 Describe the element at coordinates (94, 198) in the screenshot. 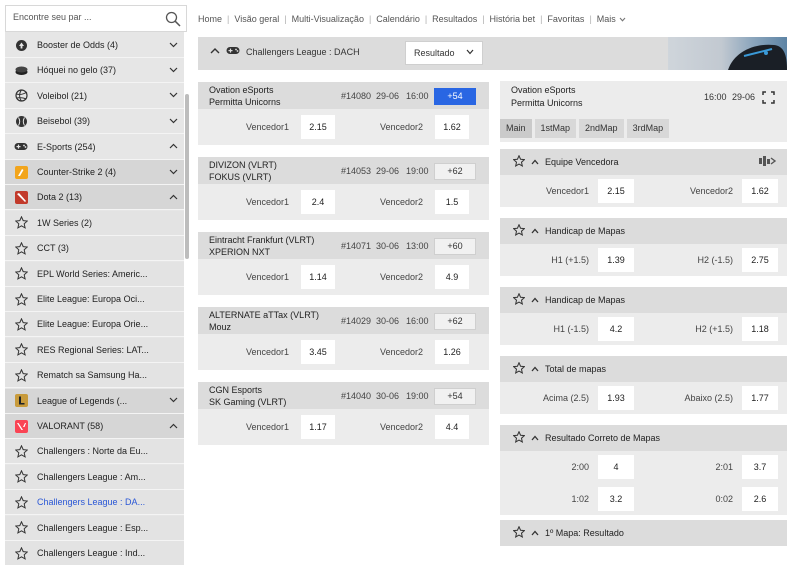

I see `sidebar-item: Dota 2 (13)` at that location.